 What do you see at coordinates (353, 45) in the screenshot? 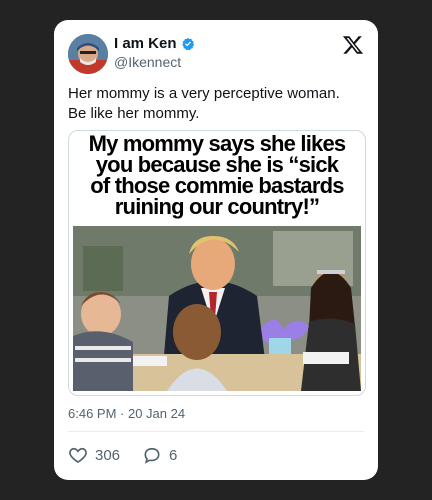
I see `x-logo-icon` at bounding box center [353, 45].